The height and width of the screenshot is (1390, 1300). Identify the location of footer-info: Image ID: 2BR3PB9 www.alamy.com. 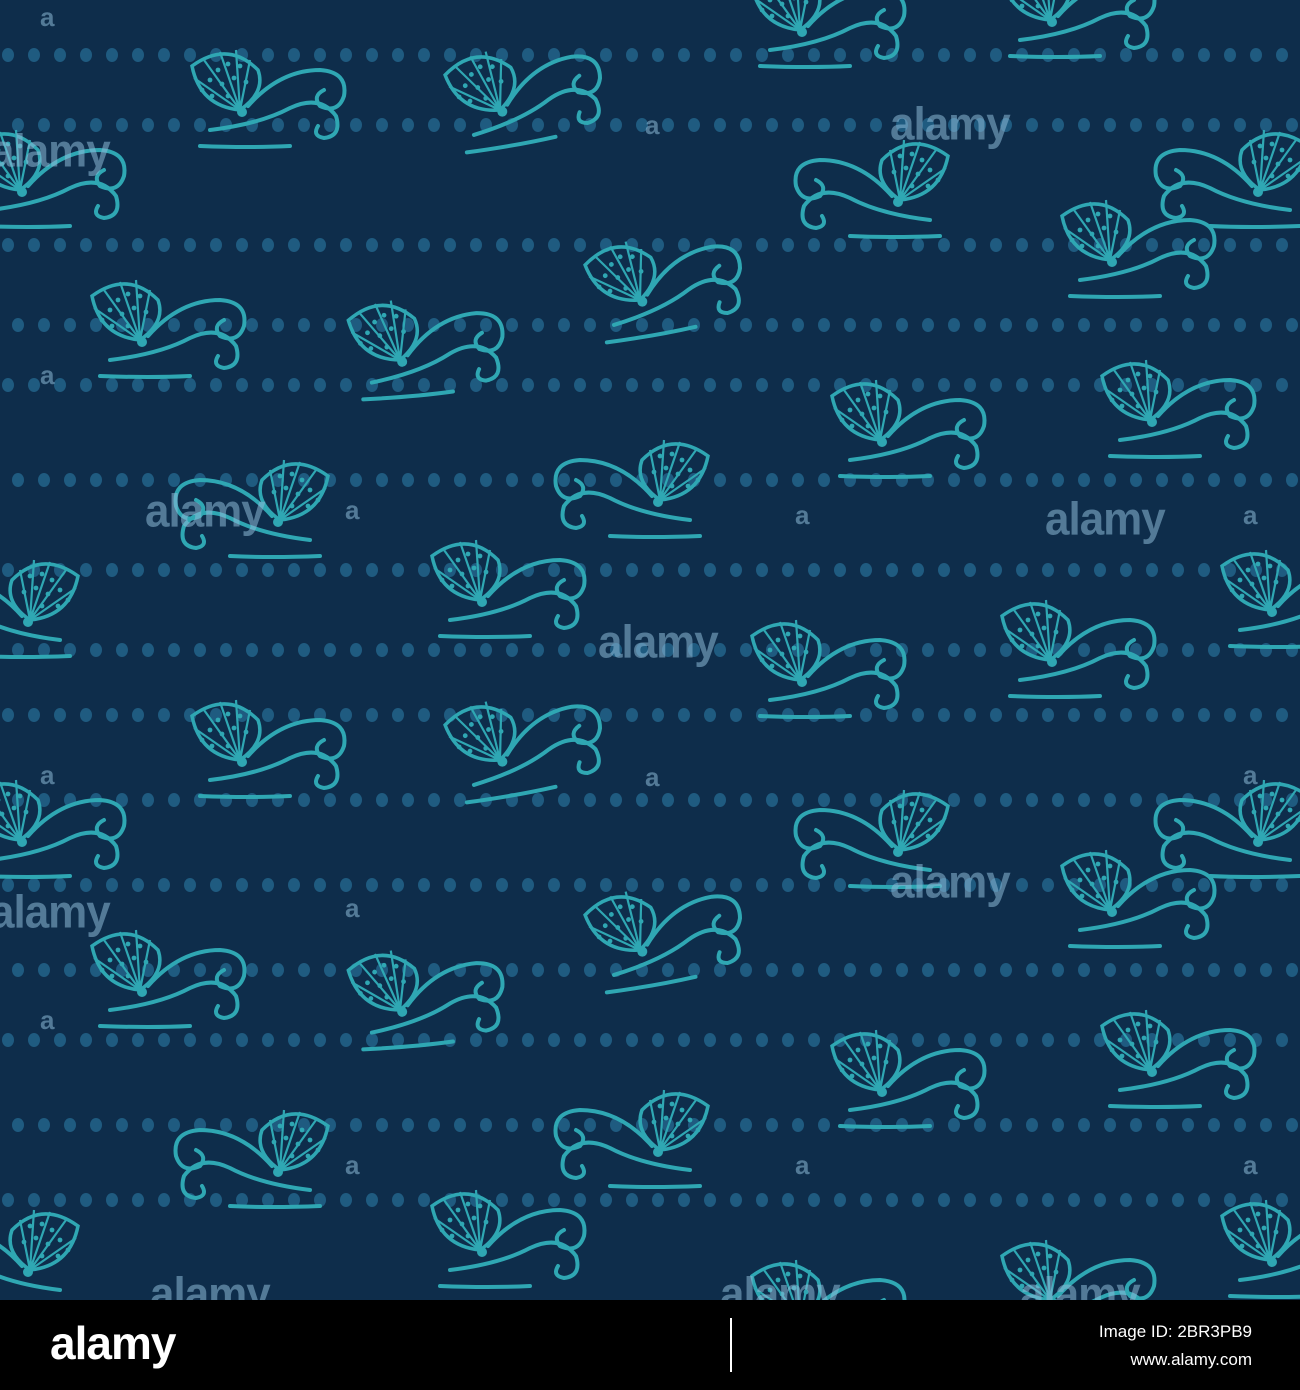
(1175, 1346).